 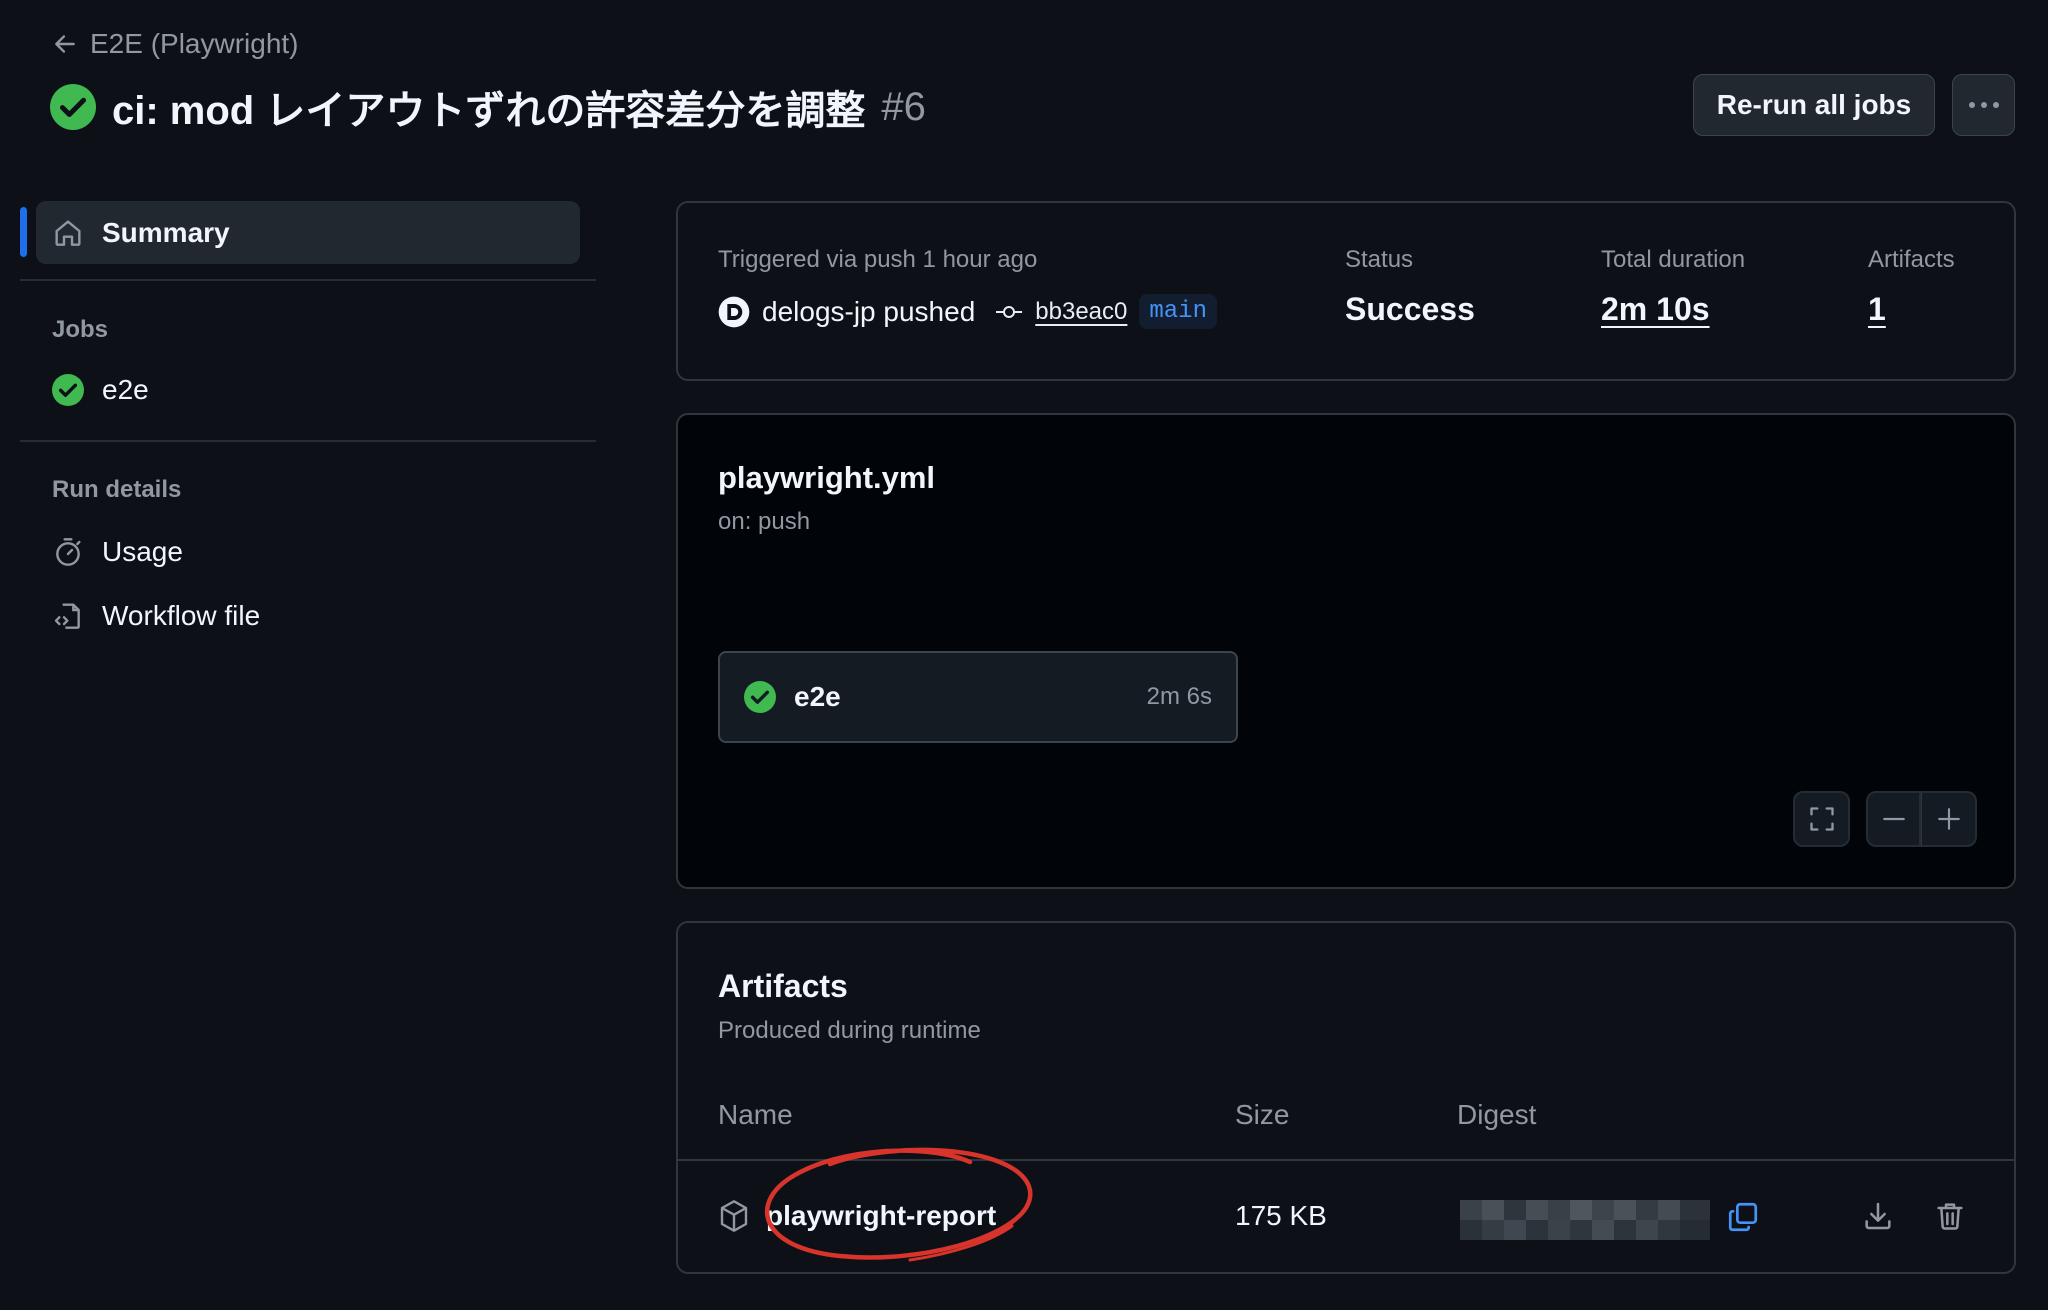 I want to click on zoom-in-button, so click(x=1949, y=819).